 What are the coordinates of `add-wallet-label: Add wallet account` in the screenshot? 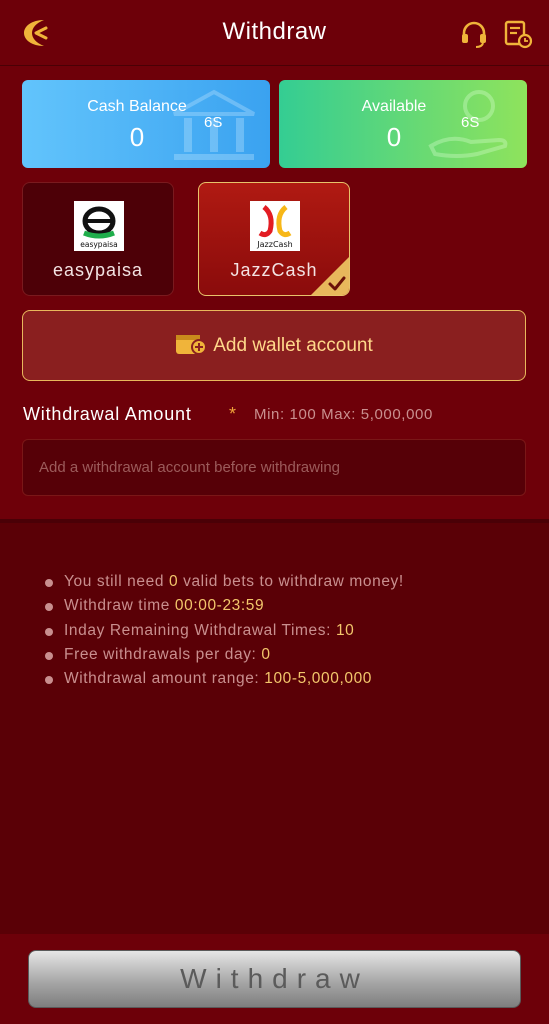 It's located at (293, 345).